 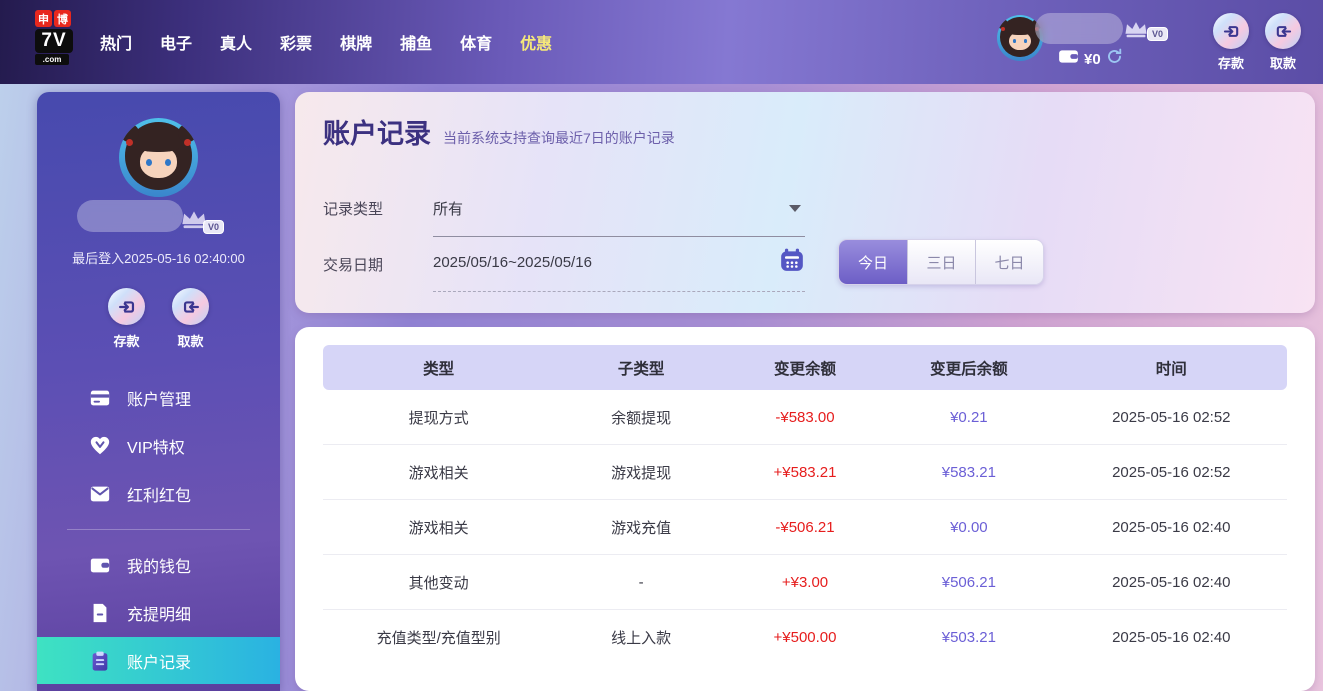 I want to click on cell-change: +¥500.00, so click(x=805, y=637).